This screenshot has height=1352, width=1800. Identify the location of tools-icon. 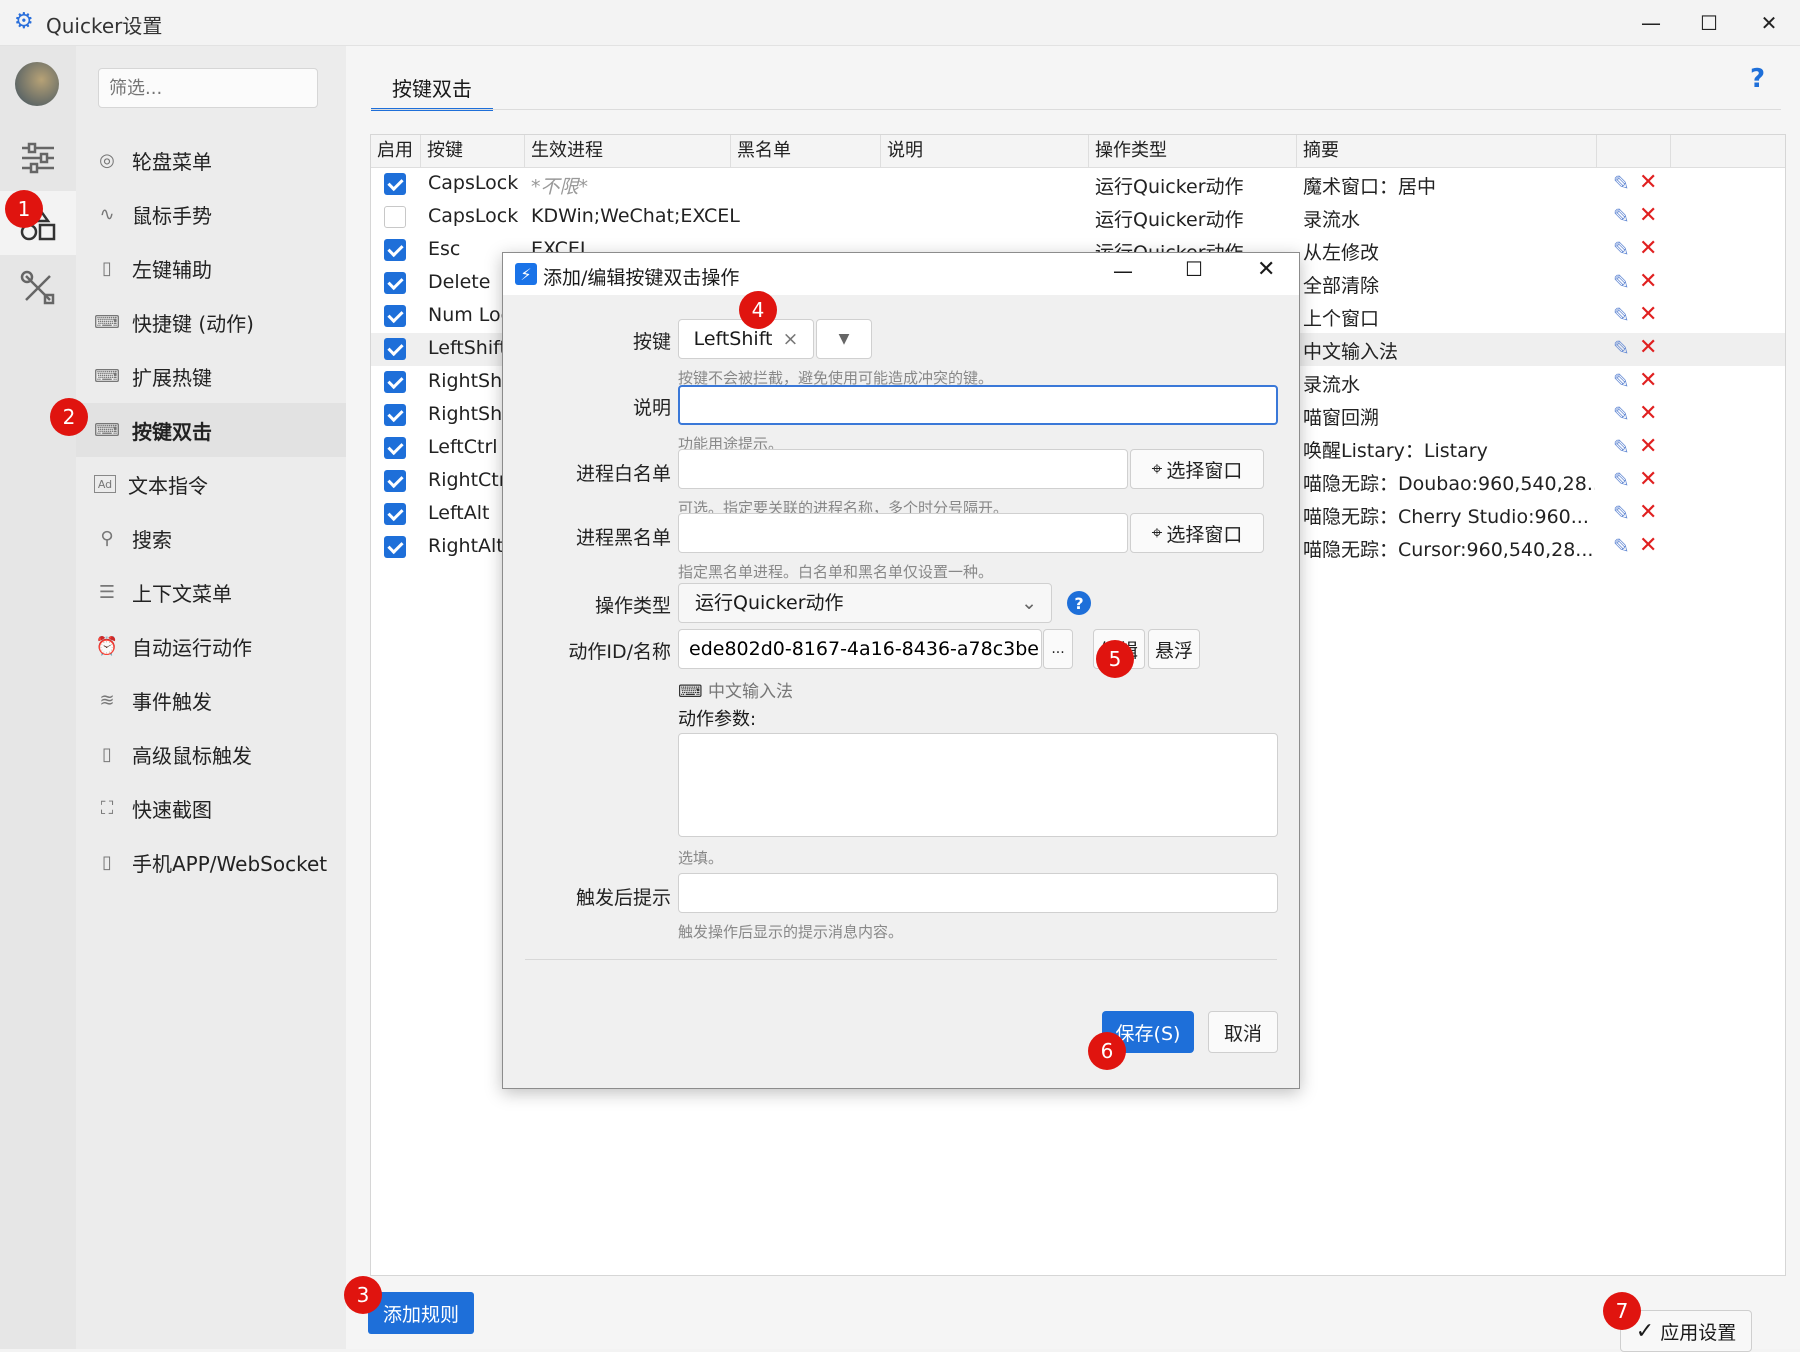
(38, 288).